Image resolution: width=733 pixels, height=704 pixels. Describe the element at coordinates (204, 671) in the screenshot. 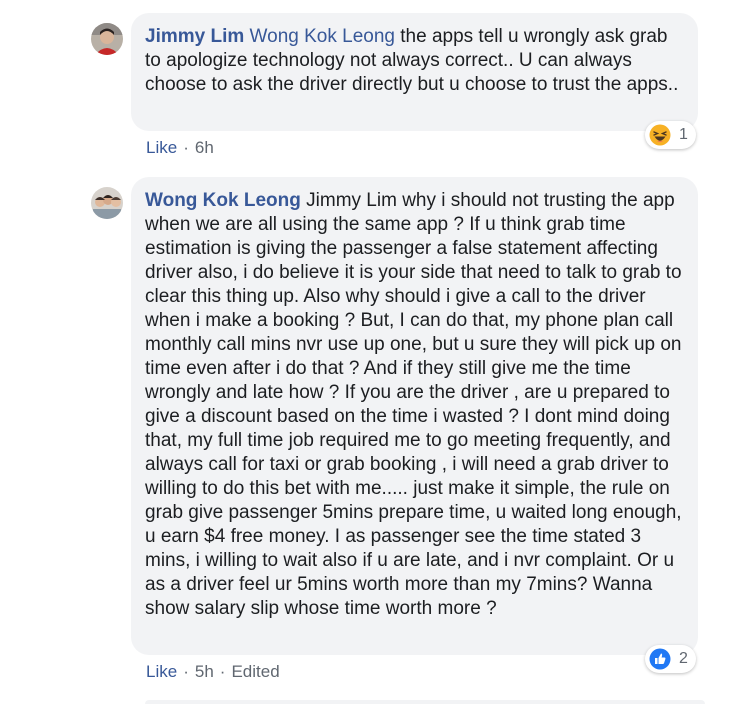

I see `timestamp: 5h` at that location.